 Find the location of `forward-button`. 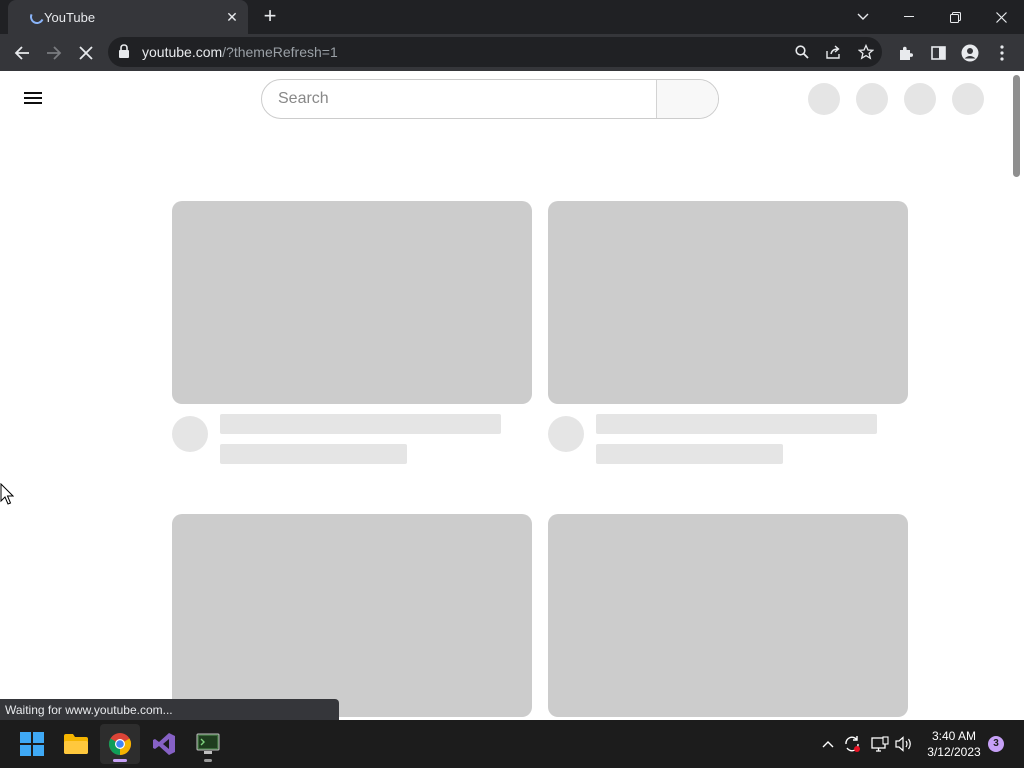

forward-button is located at coordinates (54, 53).